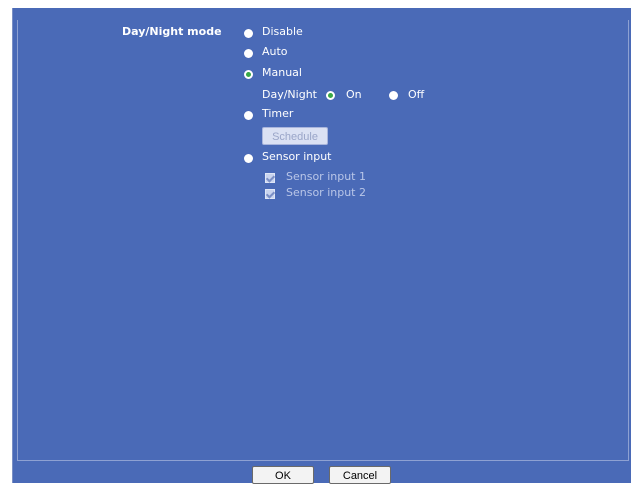 This screenshot has width=631, height=485. I want to click on auto-label: Auto, so click(275, 51).